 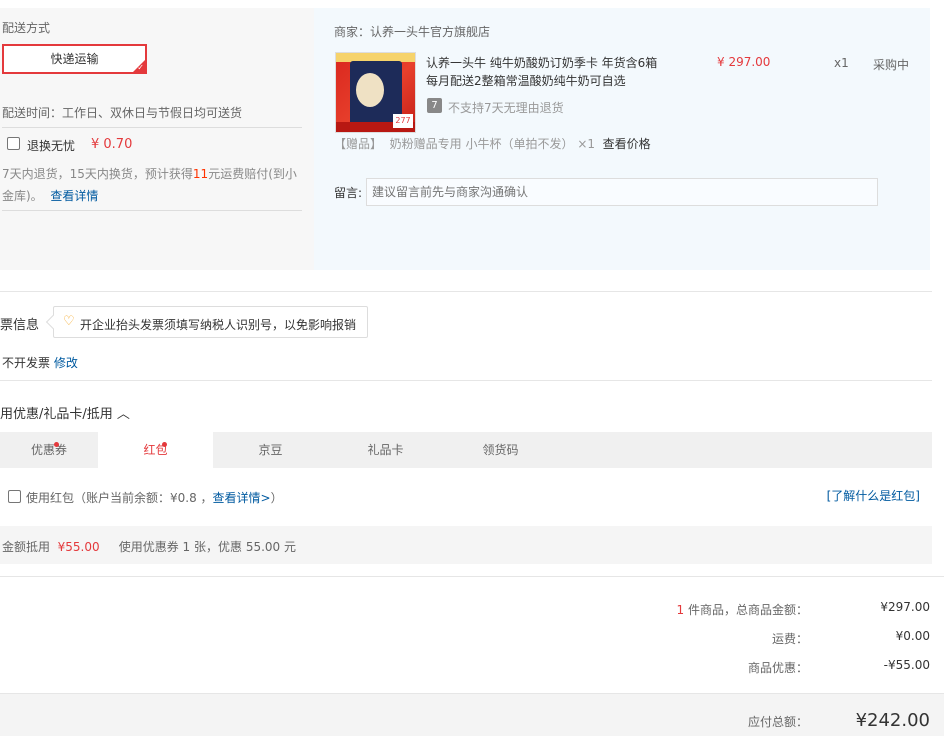 What do you see at coordinates (434, 105) in the screenshot?
I see `no-7day-return-icon: 7` at bounding box center [434, 105].